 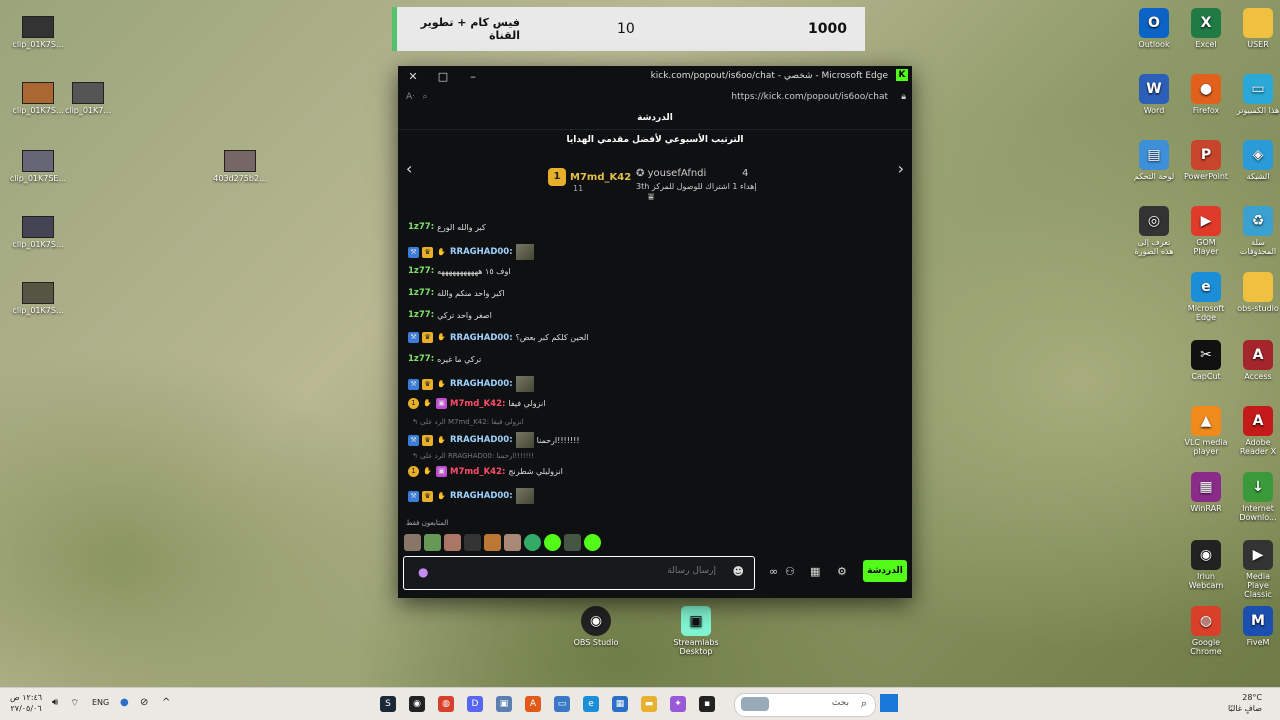 What do you see at coordinates (504, 704) in the screenshot?
I see `image-icon: ▣` at bounding box center [504, 704].